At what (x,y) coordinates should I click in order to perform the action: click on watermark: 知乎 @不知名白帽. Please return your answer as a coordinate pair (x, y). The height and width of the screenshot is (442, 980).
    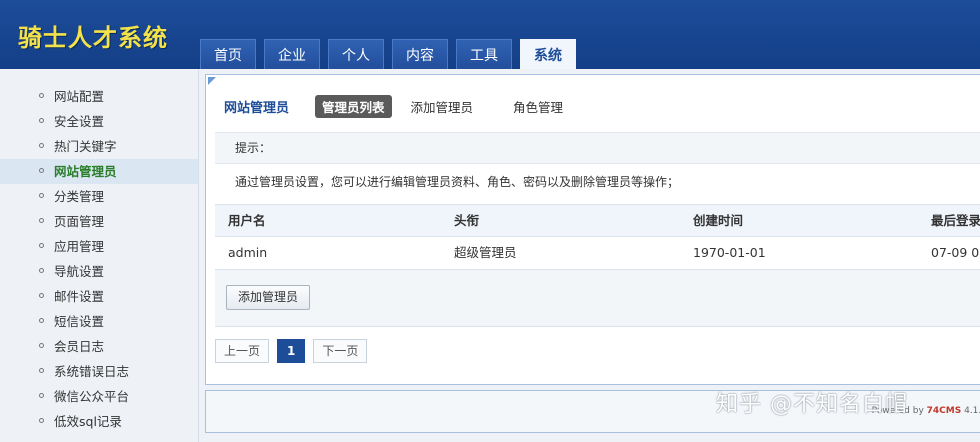
    Looking at the image, I should click on (812, 404).